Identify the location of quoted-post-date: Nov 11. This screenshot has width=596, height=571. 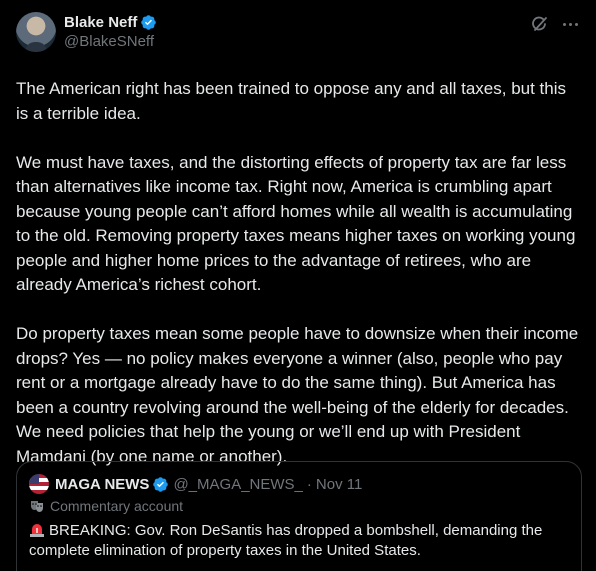
(339, 484).